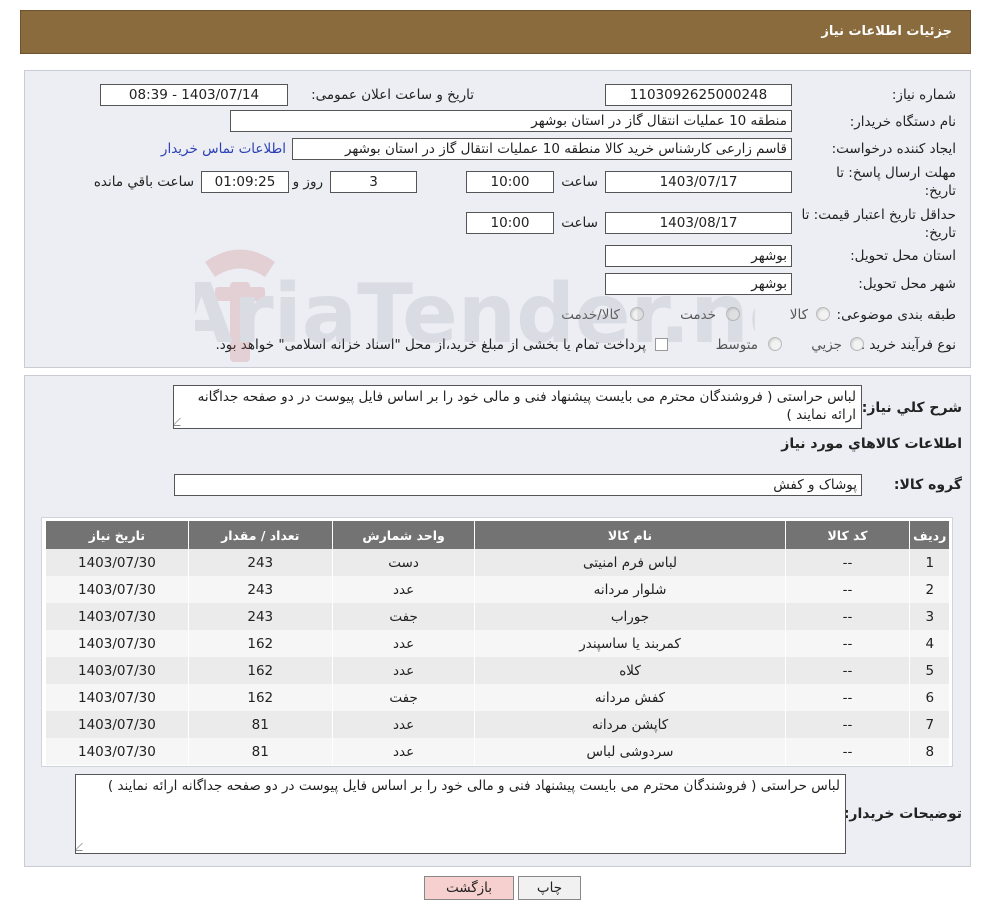 This screenshot has width=985, height=921. What do you see at coordinates (630, 562) in the screenshot?
I see `cell-item-name: لباس فرم امنیتی` at bounding box center [630, 562].